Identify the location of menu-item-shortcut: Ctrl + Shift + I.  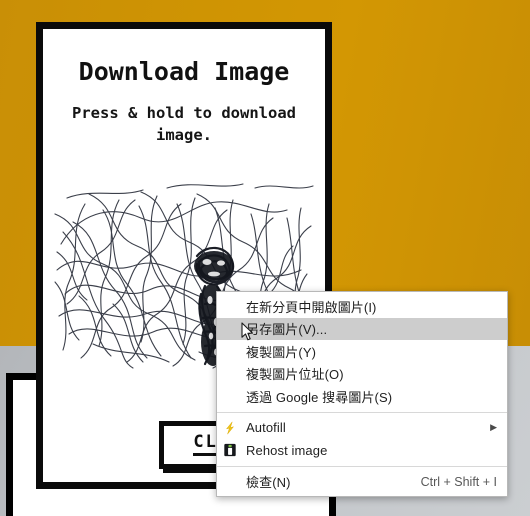
(458, 481).